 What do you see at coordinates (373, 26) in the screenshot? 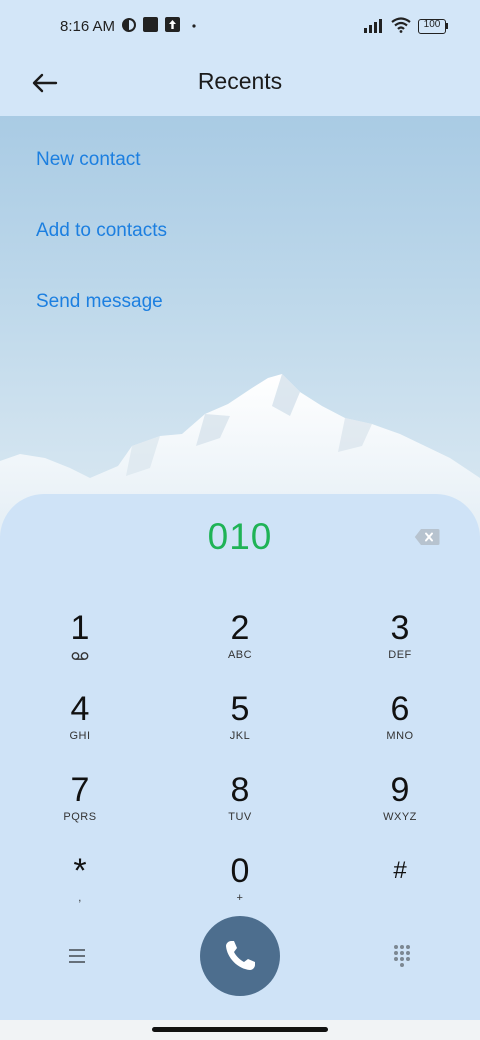
I see `signal-icon` at bounding box center [373, 26].